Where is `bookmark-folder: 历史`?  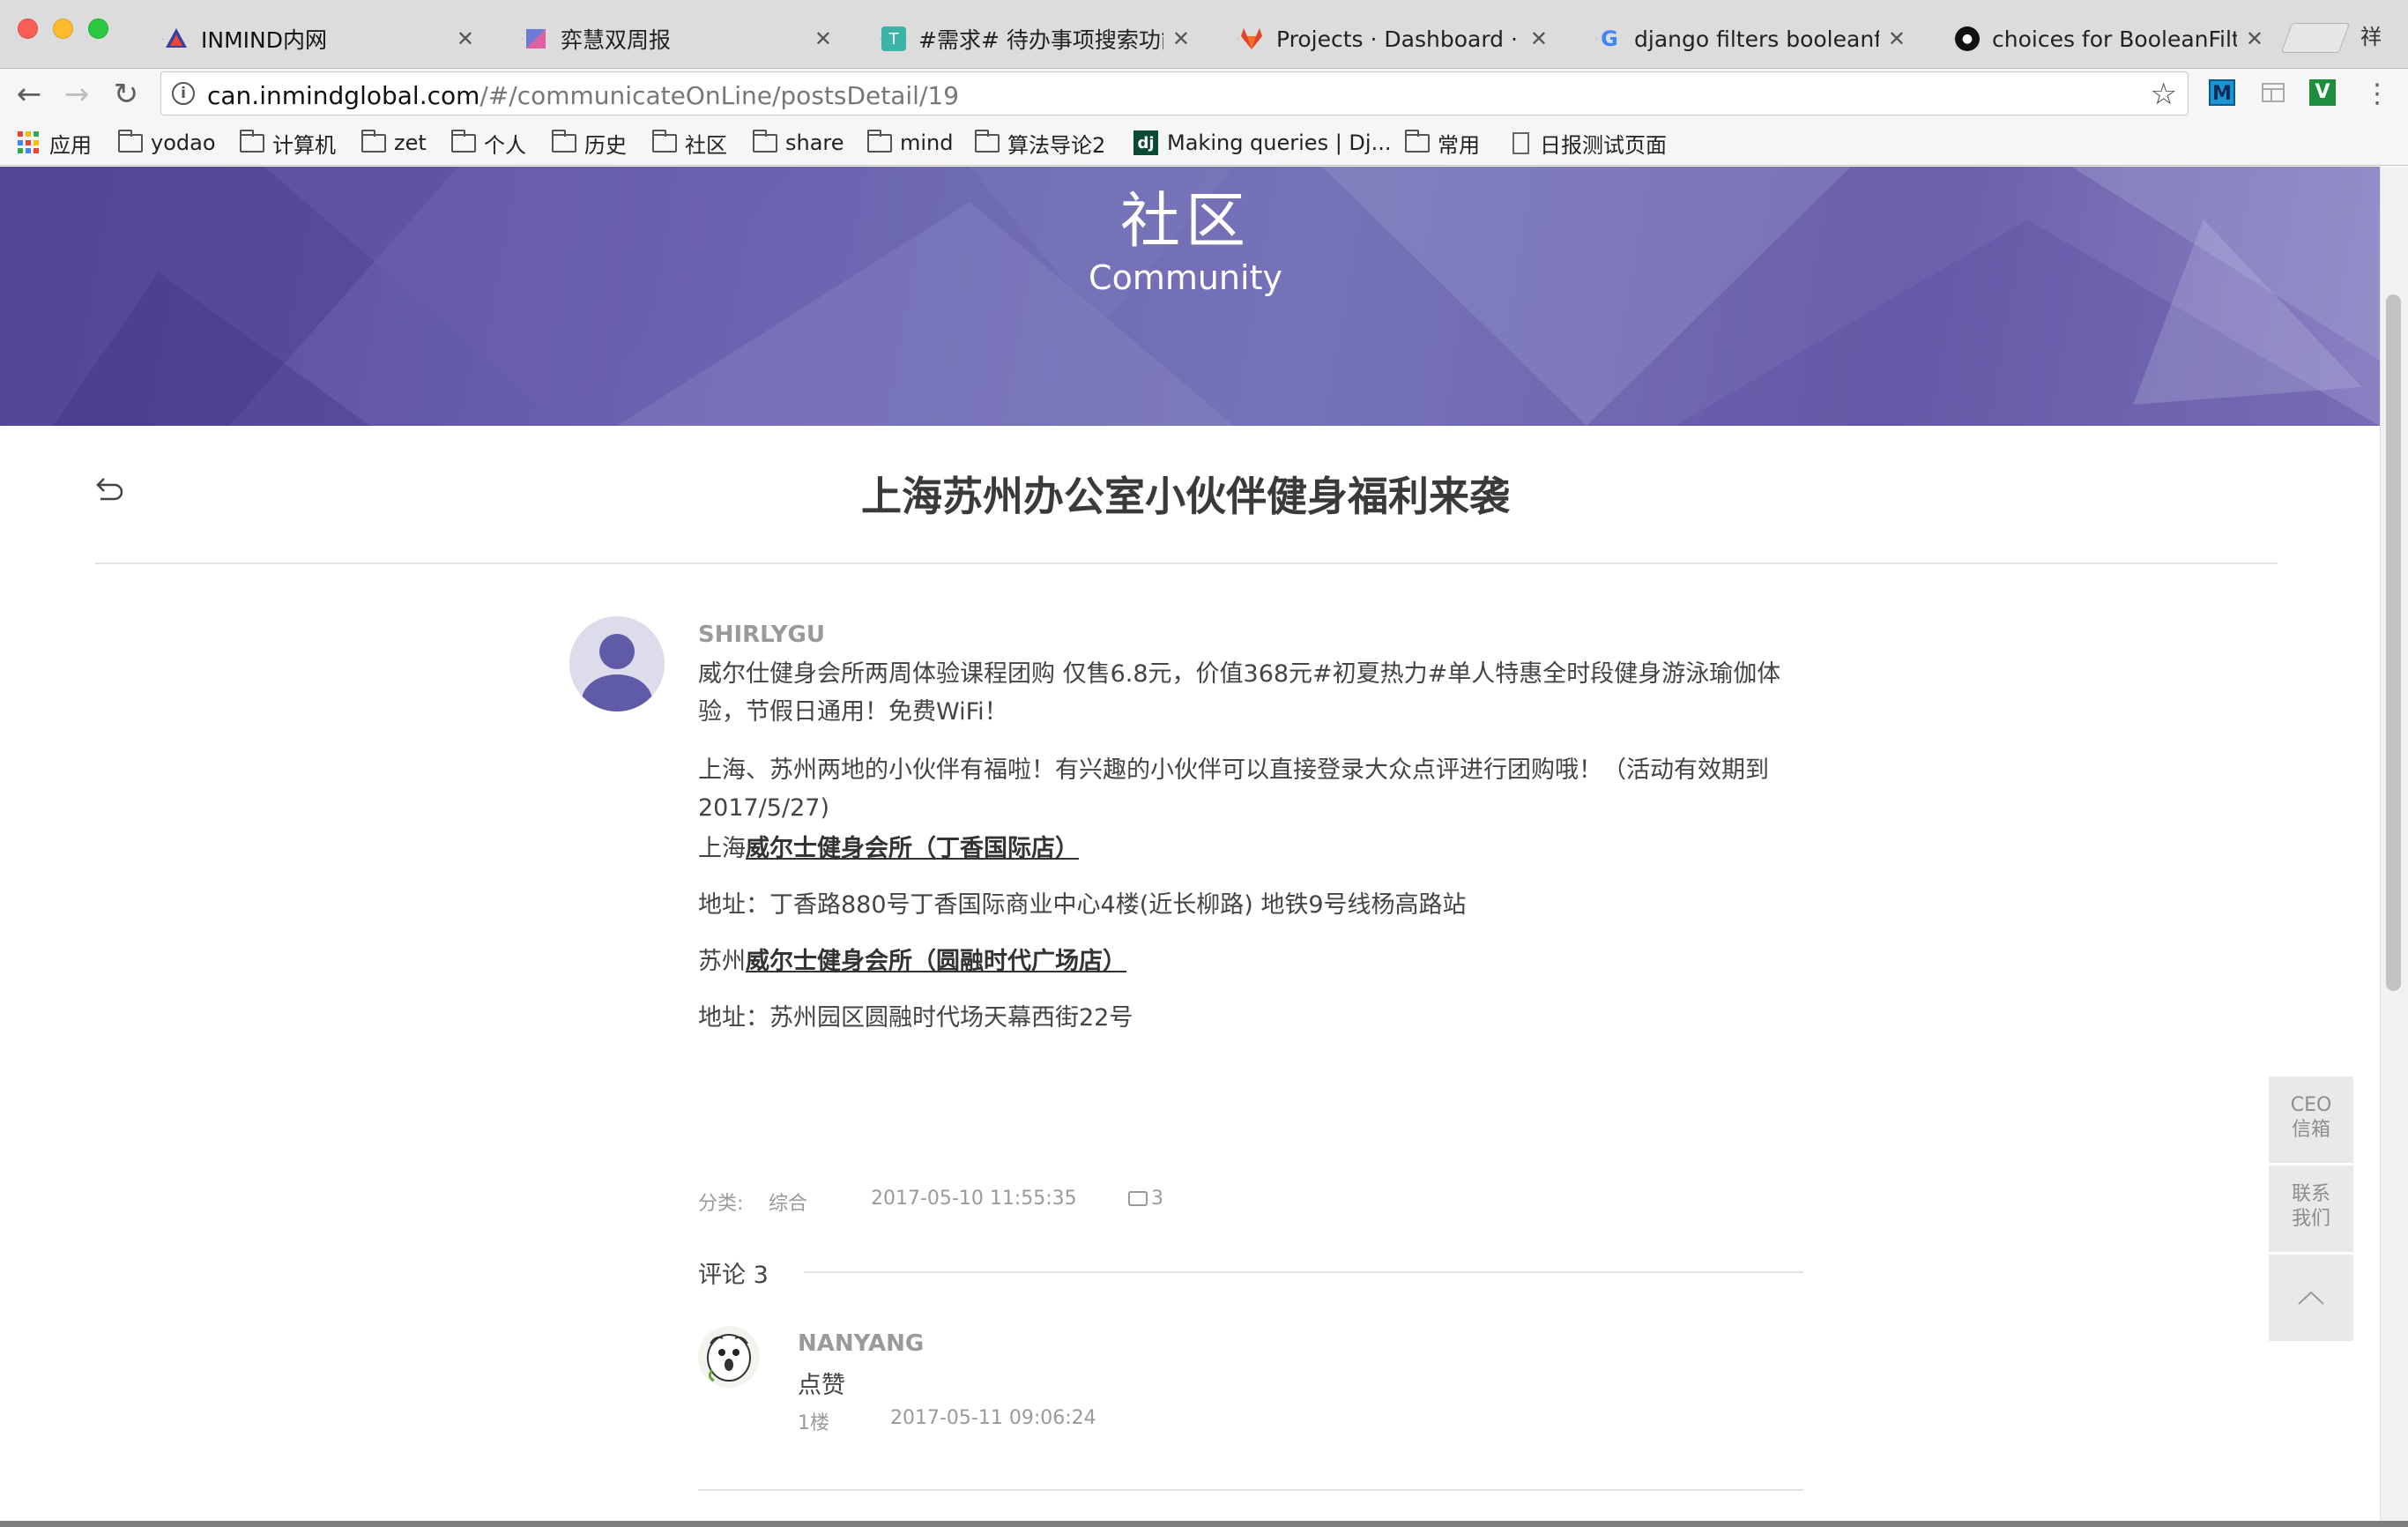
bookmark-folder: 历史 is located at coordinates (589, 143).